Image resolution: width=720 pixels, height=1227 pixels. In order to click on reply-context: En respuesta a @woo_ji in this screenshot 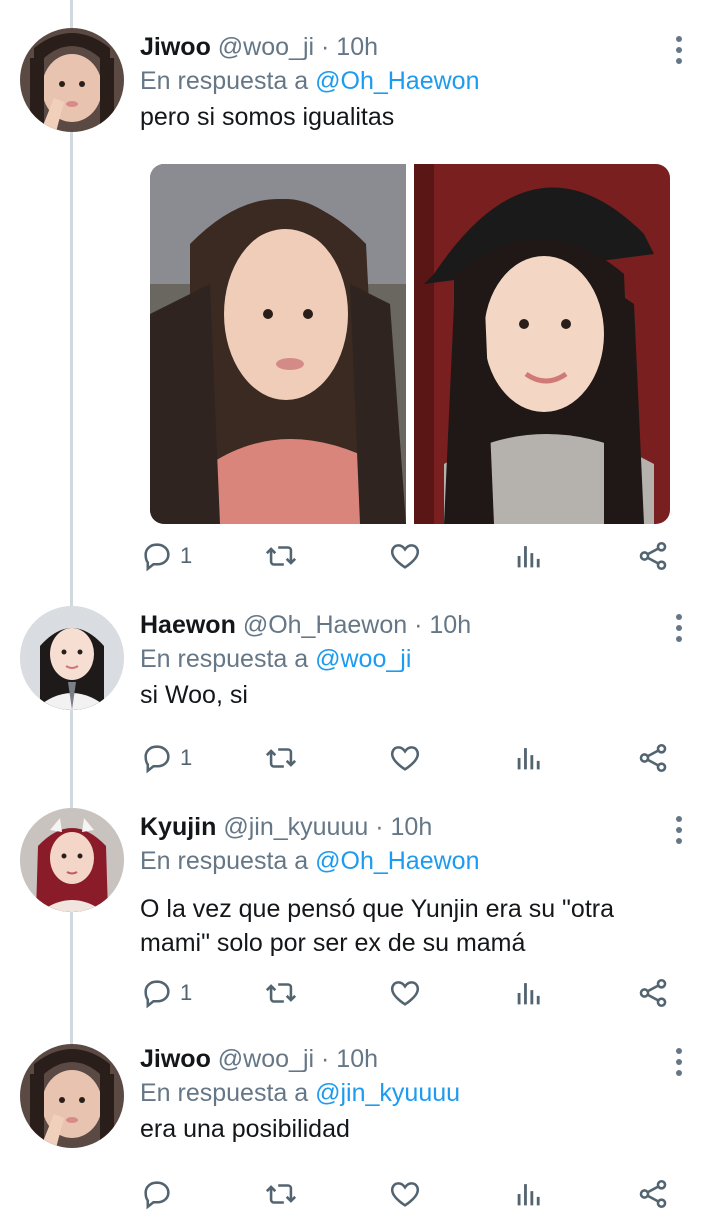, I will do `click(410, 659)`.